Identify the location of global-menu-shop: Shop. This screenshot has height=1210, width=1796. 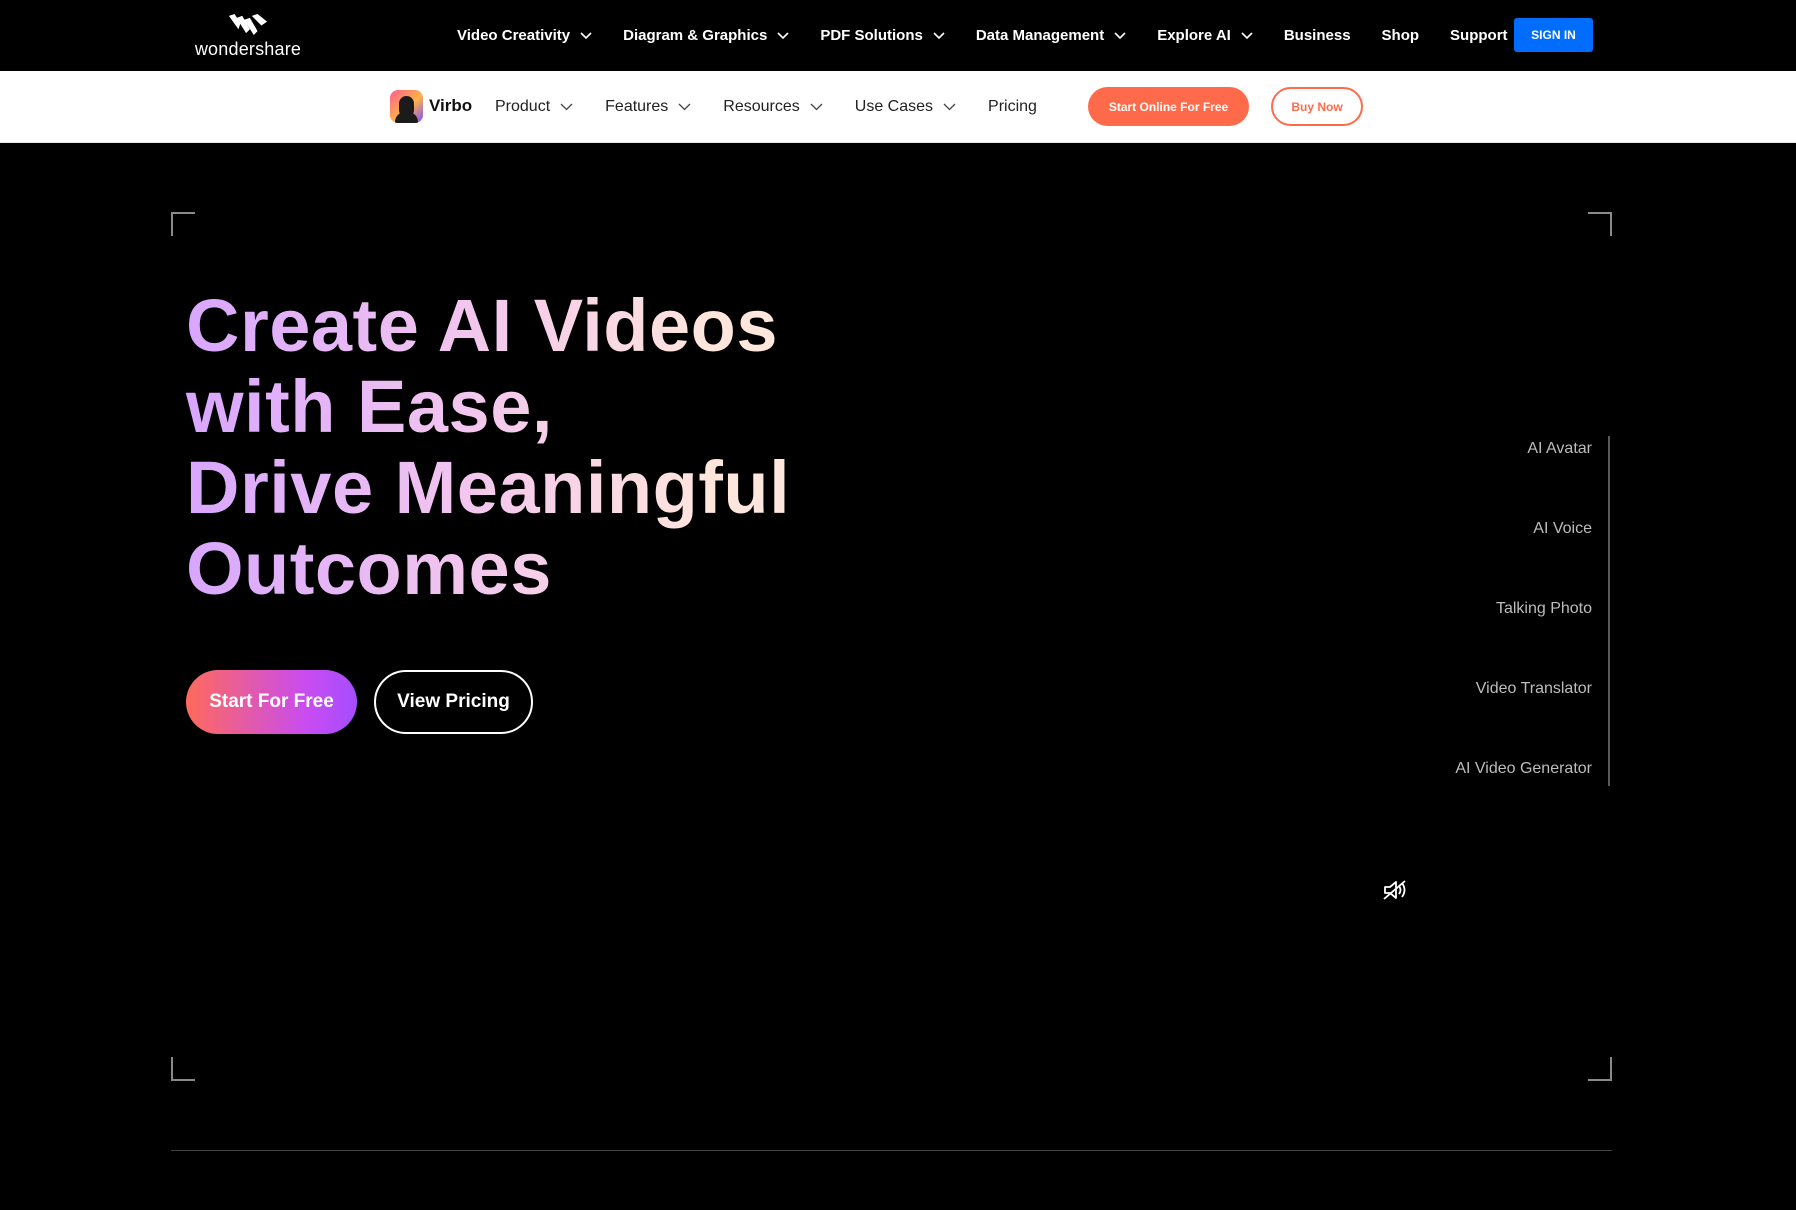
(1401, 35).